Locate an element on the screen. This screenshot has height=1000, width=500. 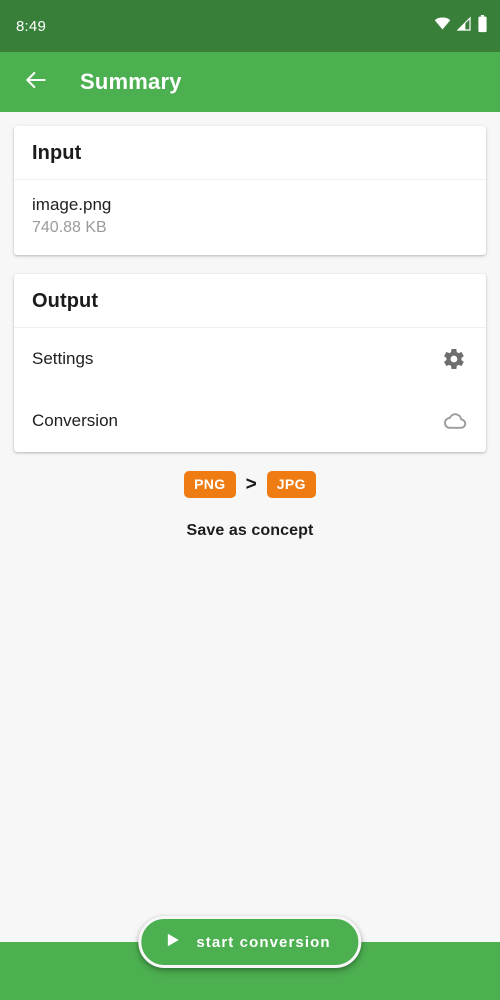
cellular-signal-icon is located at coordinates (464, 26).